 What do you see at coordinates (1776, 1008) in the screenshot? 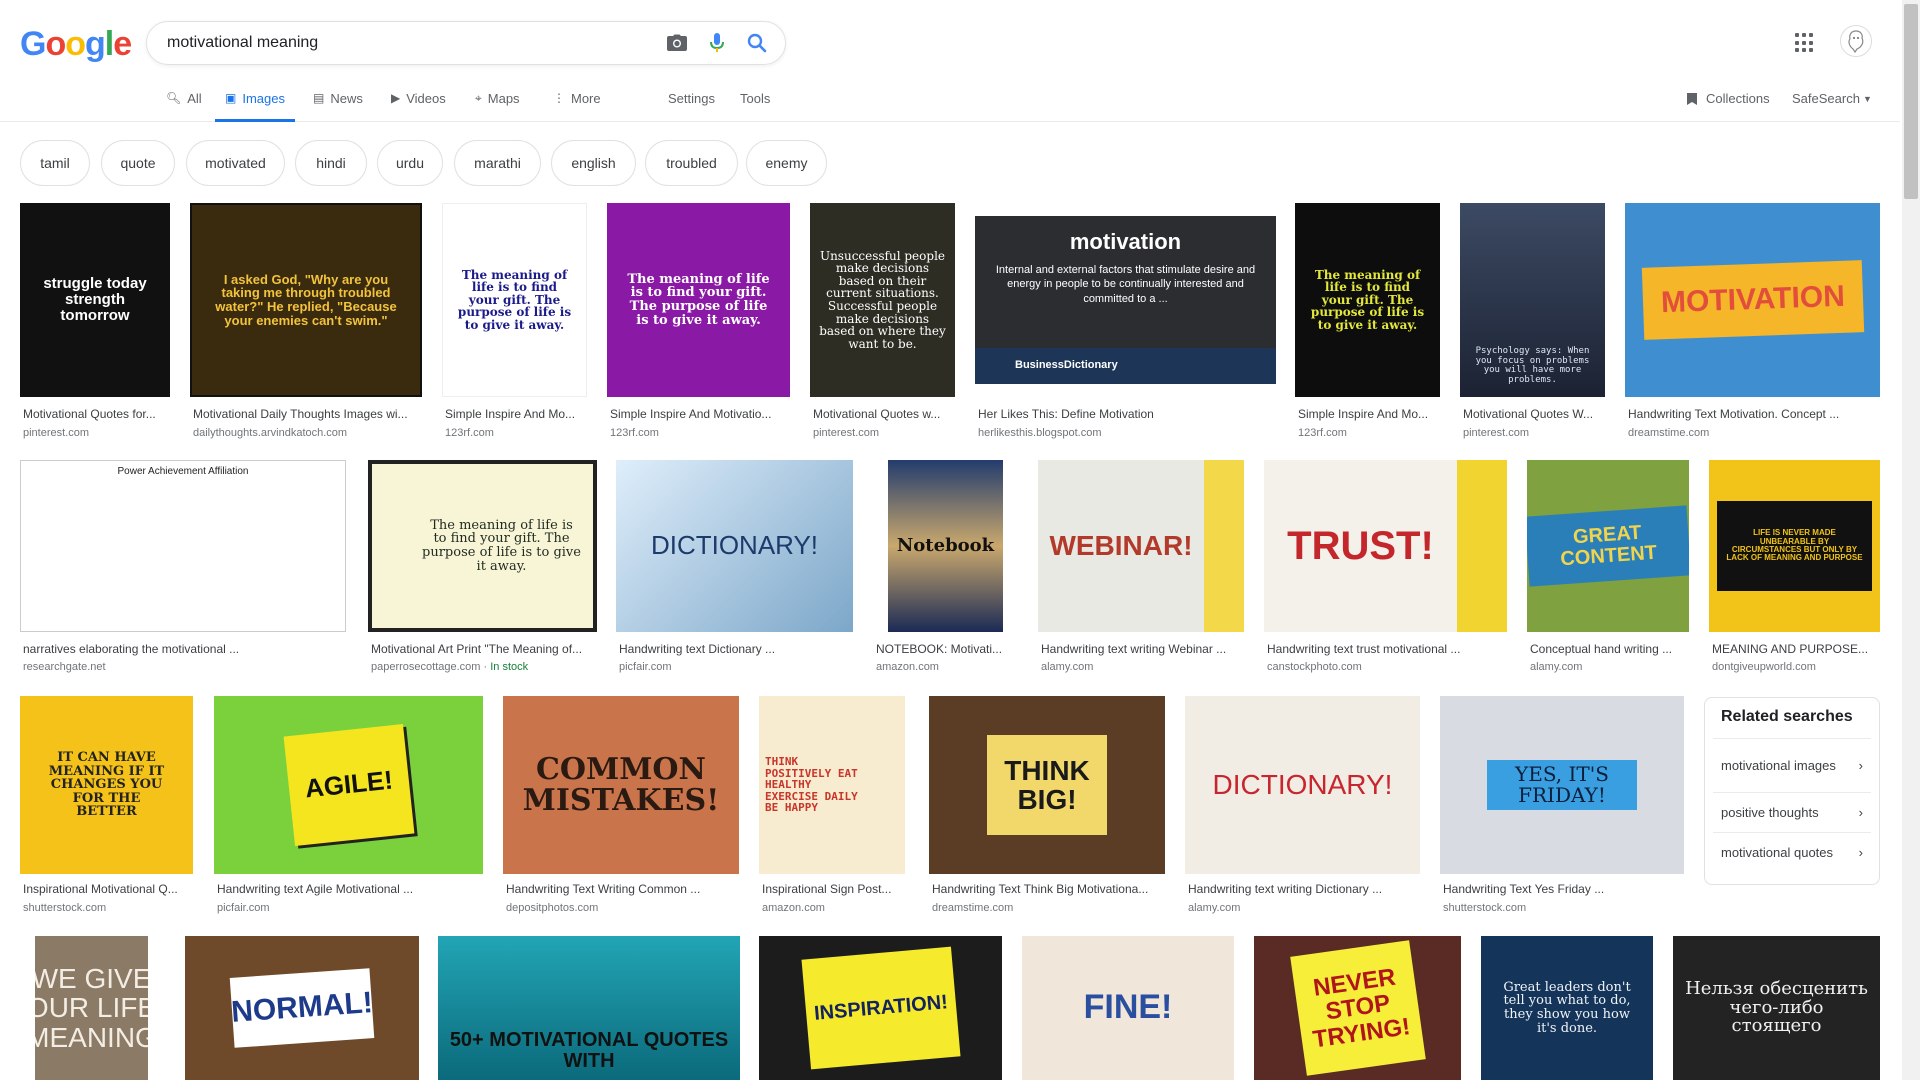
I see `image-result: Нельзя обесценить чего-либо стоящего` at bounding box center [1776, 1008].